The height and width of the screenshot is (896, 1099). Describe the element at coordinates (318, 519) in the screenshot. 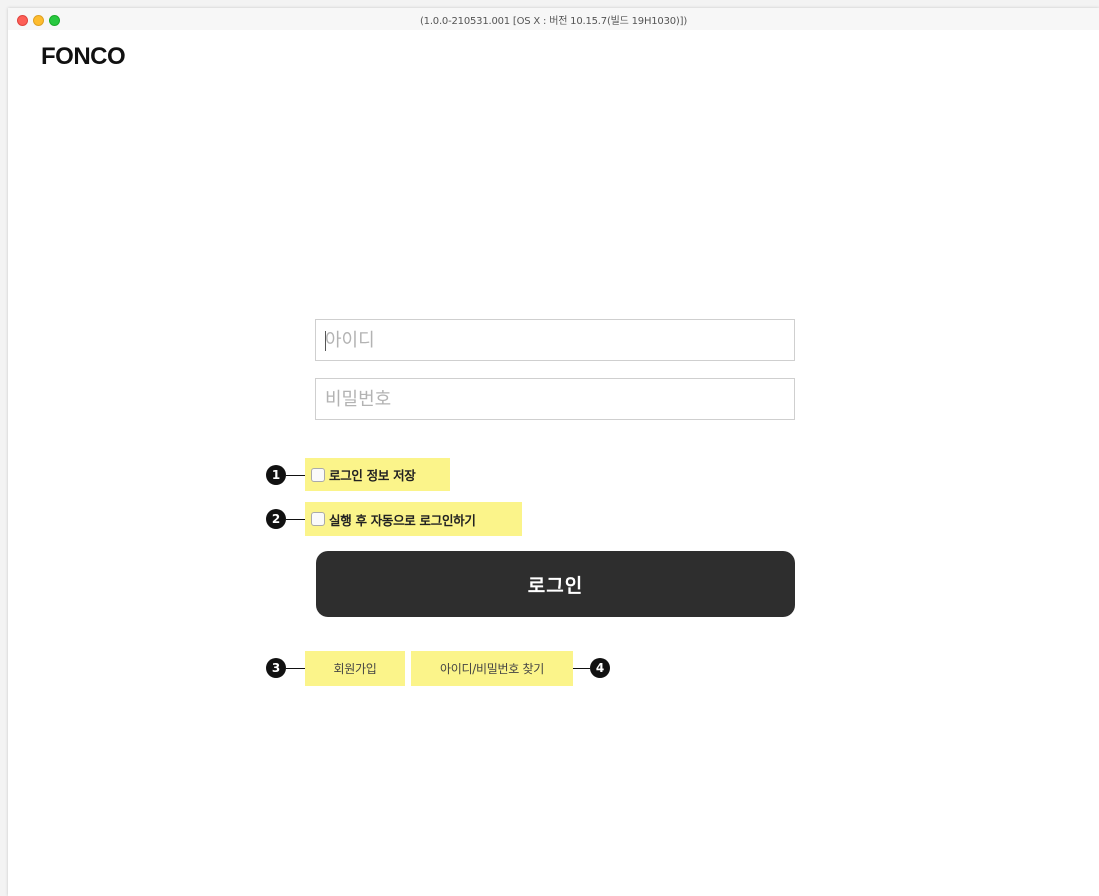

I see `auto-login-checkbox` at that location.